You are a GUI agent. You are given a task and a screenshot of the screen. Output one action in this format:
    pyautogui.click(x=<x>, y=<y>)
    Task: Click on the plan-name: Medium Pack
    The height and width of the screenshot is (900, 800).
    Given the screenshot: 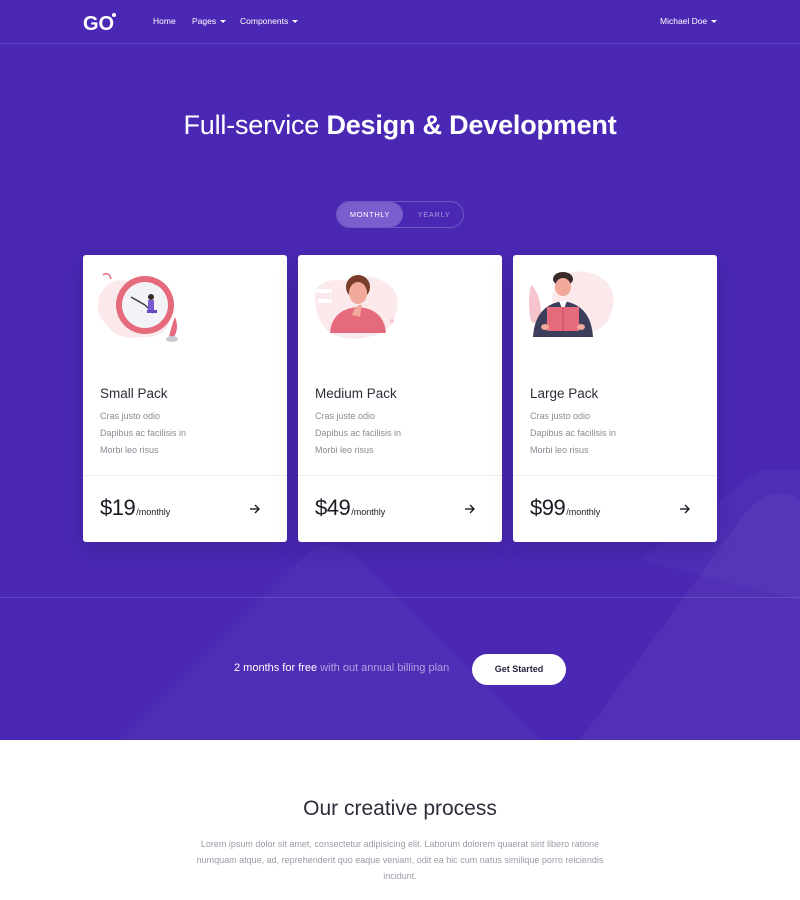 What is the action you would take?
    pyautogui.click(x=356, y=393)
    